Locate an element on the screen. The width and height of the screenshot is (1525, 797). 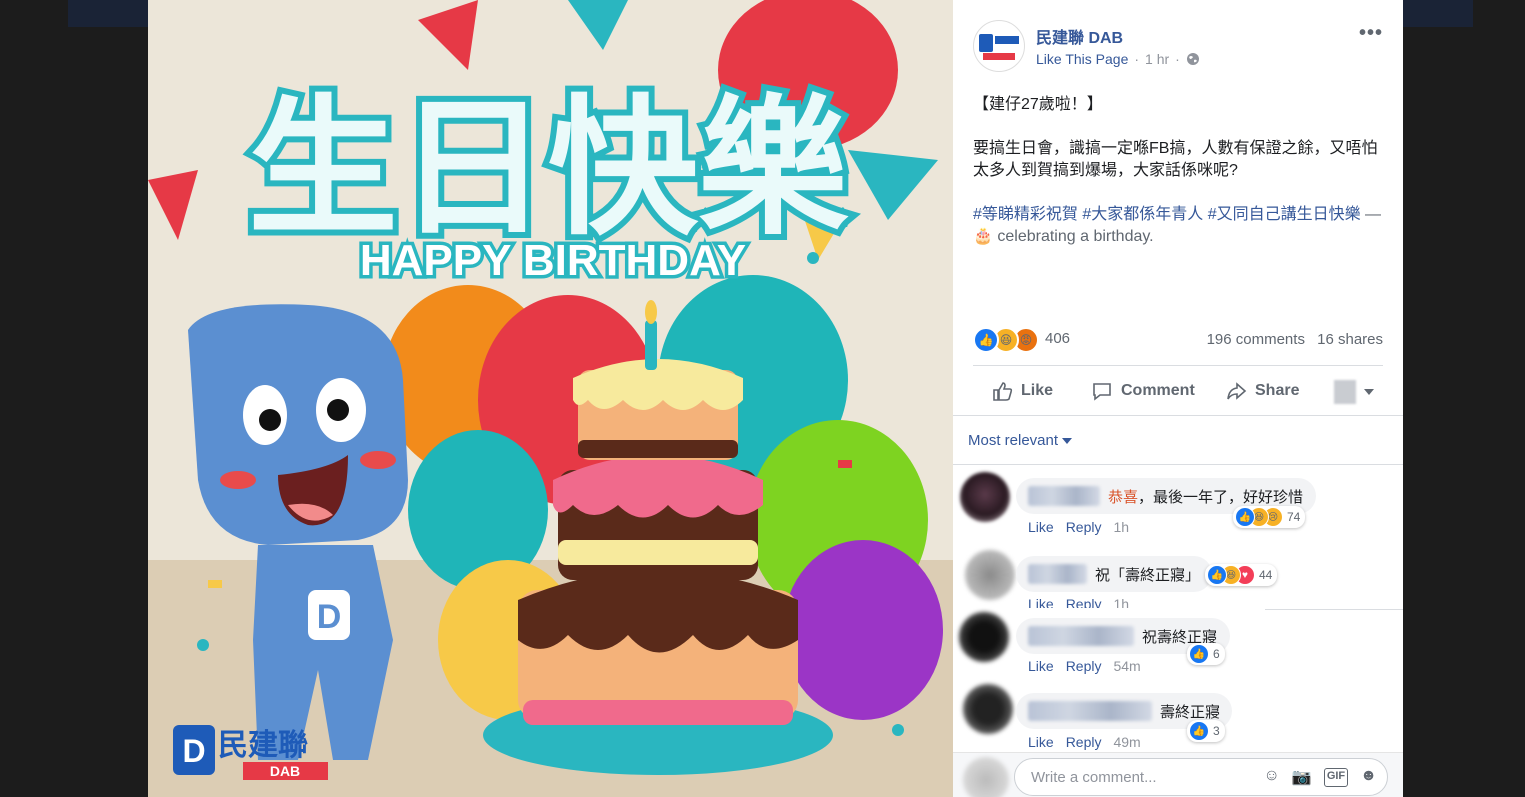
comment-composer: Write a comment... ☺ 📷 GIF ☻ is located at coordinates (1178, 774).